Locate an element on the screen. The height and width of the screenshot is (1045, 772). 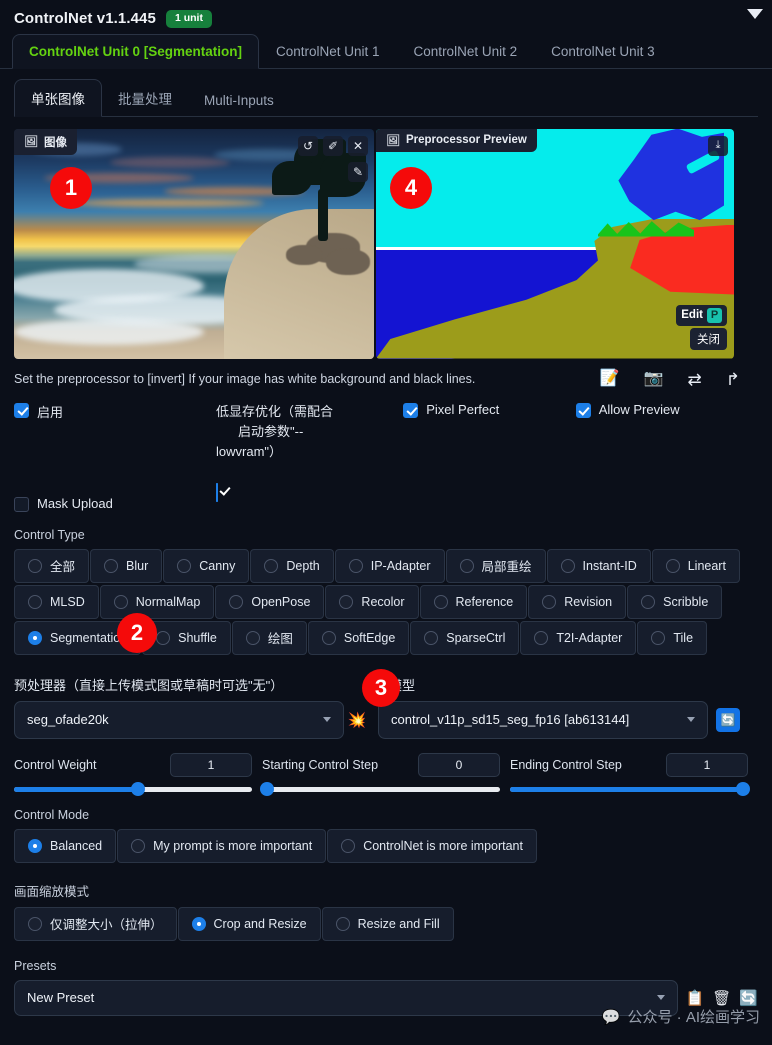
brush-icon: ✎ is located at coordinates (358, 171).